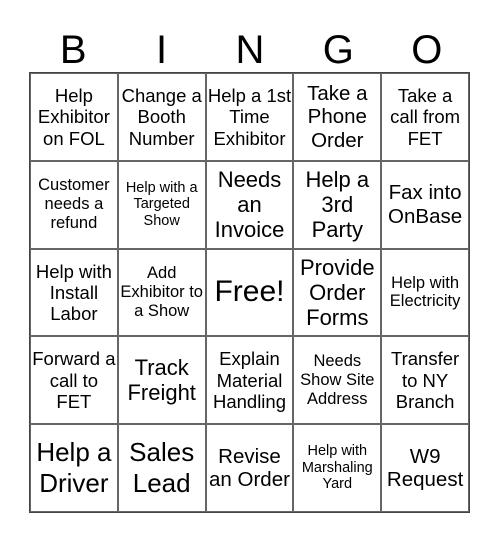 This screenshot has height=544, width=500. I want to click on bingo-cell: Sales Lead, so click(161, 468).